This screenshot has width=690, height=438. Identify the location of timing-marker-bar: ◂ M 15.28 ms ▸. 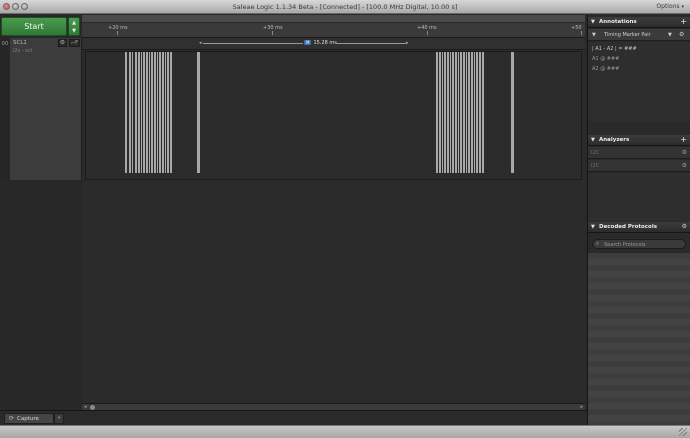
(333, 44).